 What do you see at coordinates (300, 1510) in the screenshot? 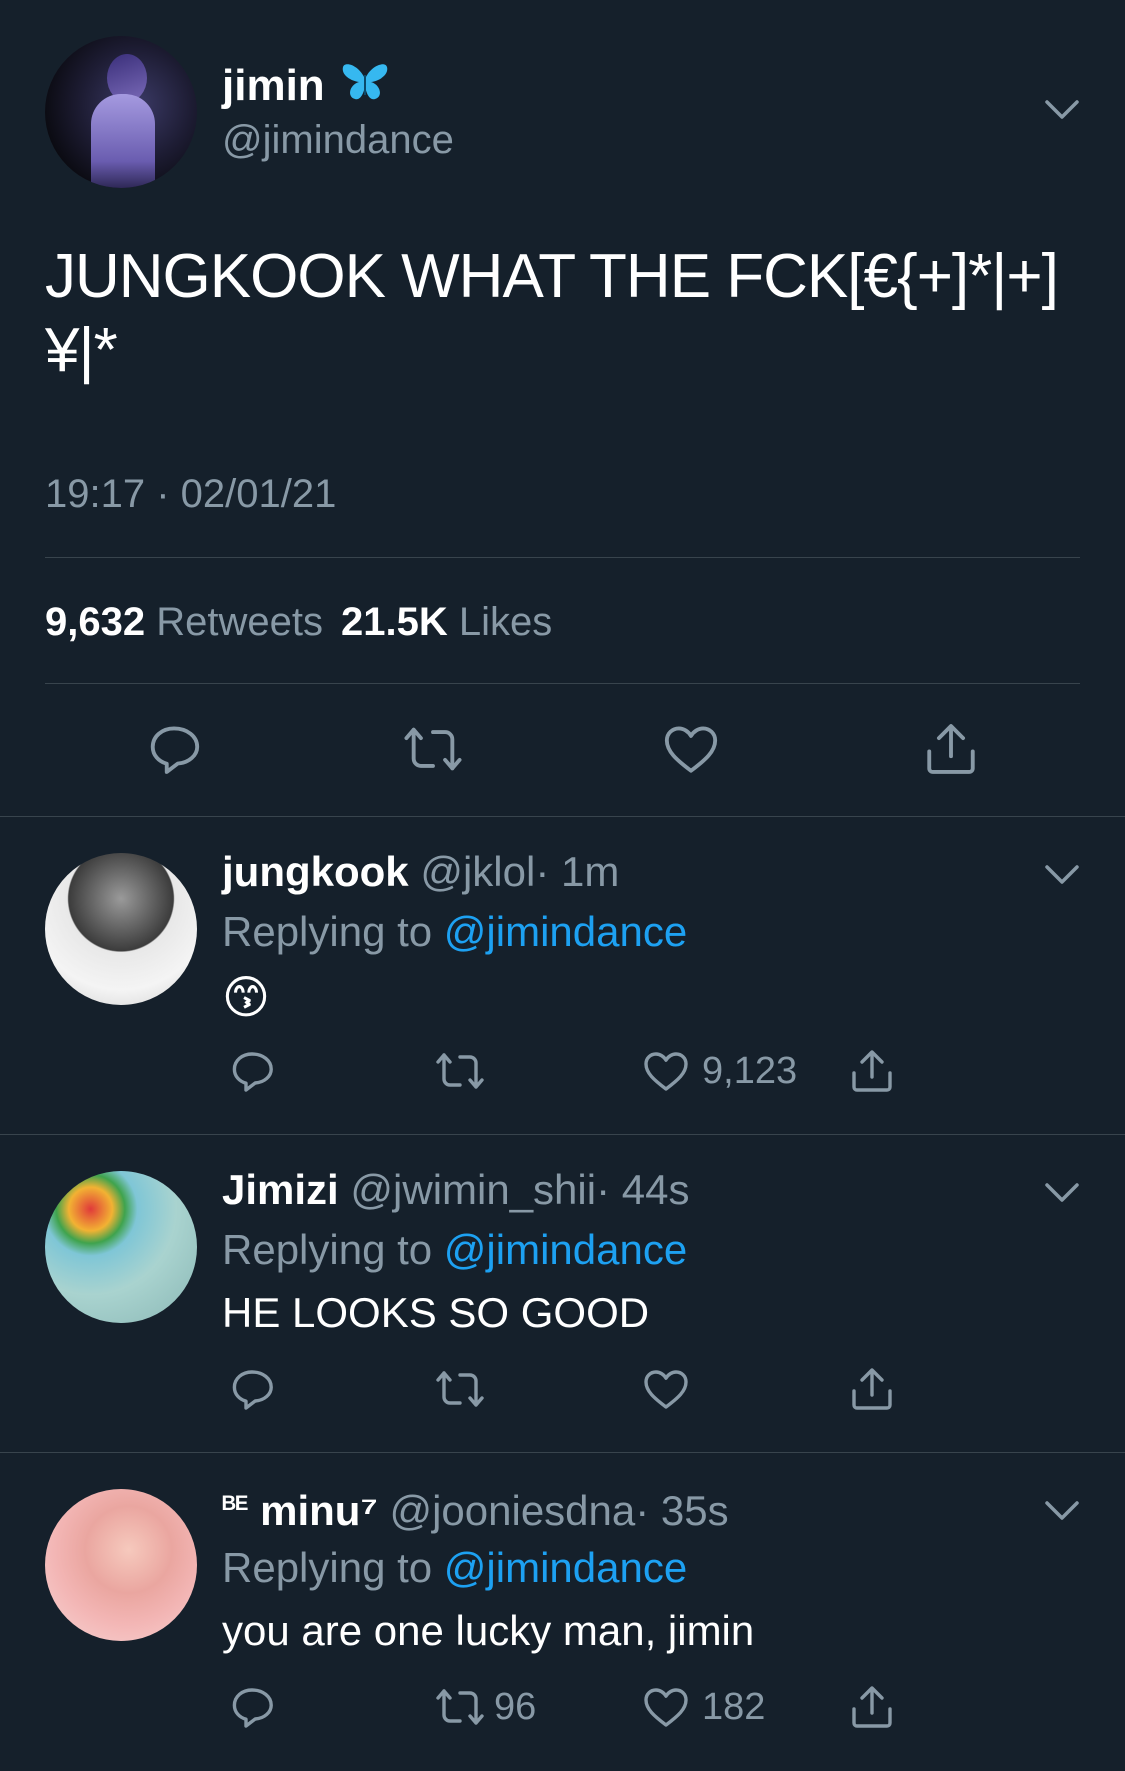
I see `author-name: ᴮᴱ minu⁷` at bounding box center [300, 1510].